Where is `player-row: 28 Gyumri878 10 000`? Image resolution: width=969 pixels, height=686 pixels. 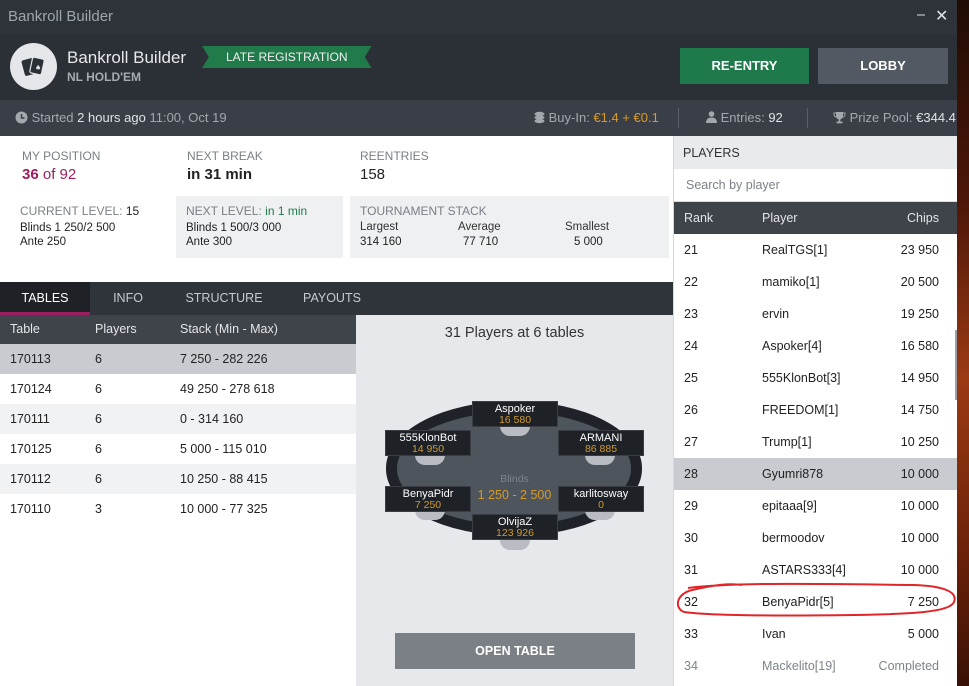 player-row: 28 Gyumri878 10 000 is located at coordinates (815, 474).